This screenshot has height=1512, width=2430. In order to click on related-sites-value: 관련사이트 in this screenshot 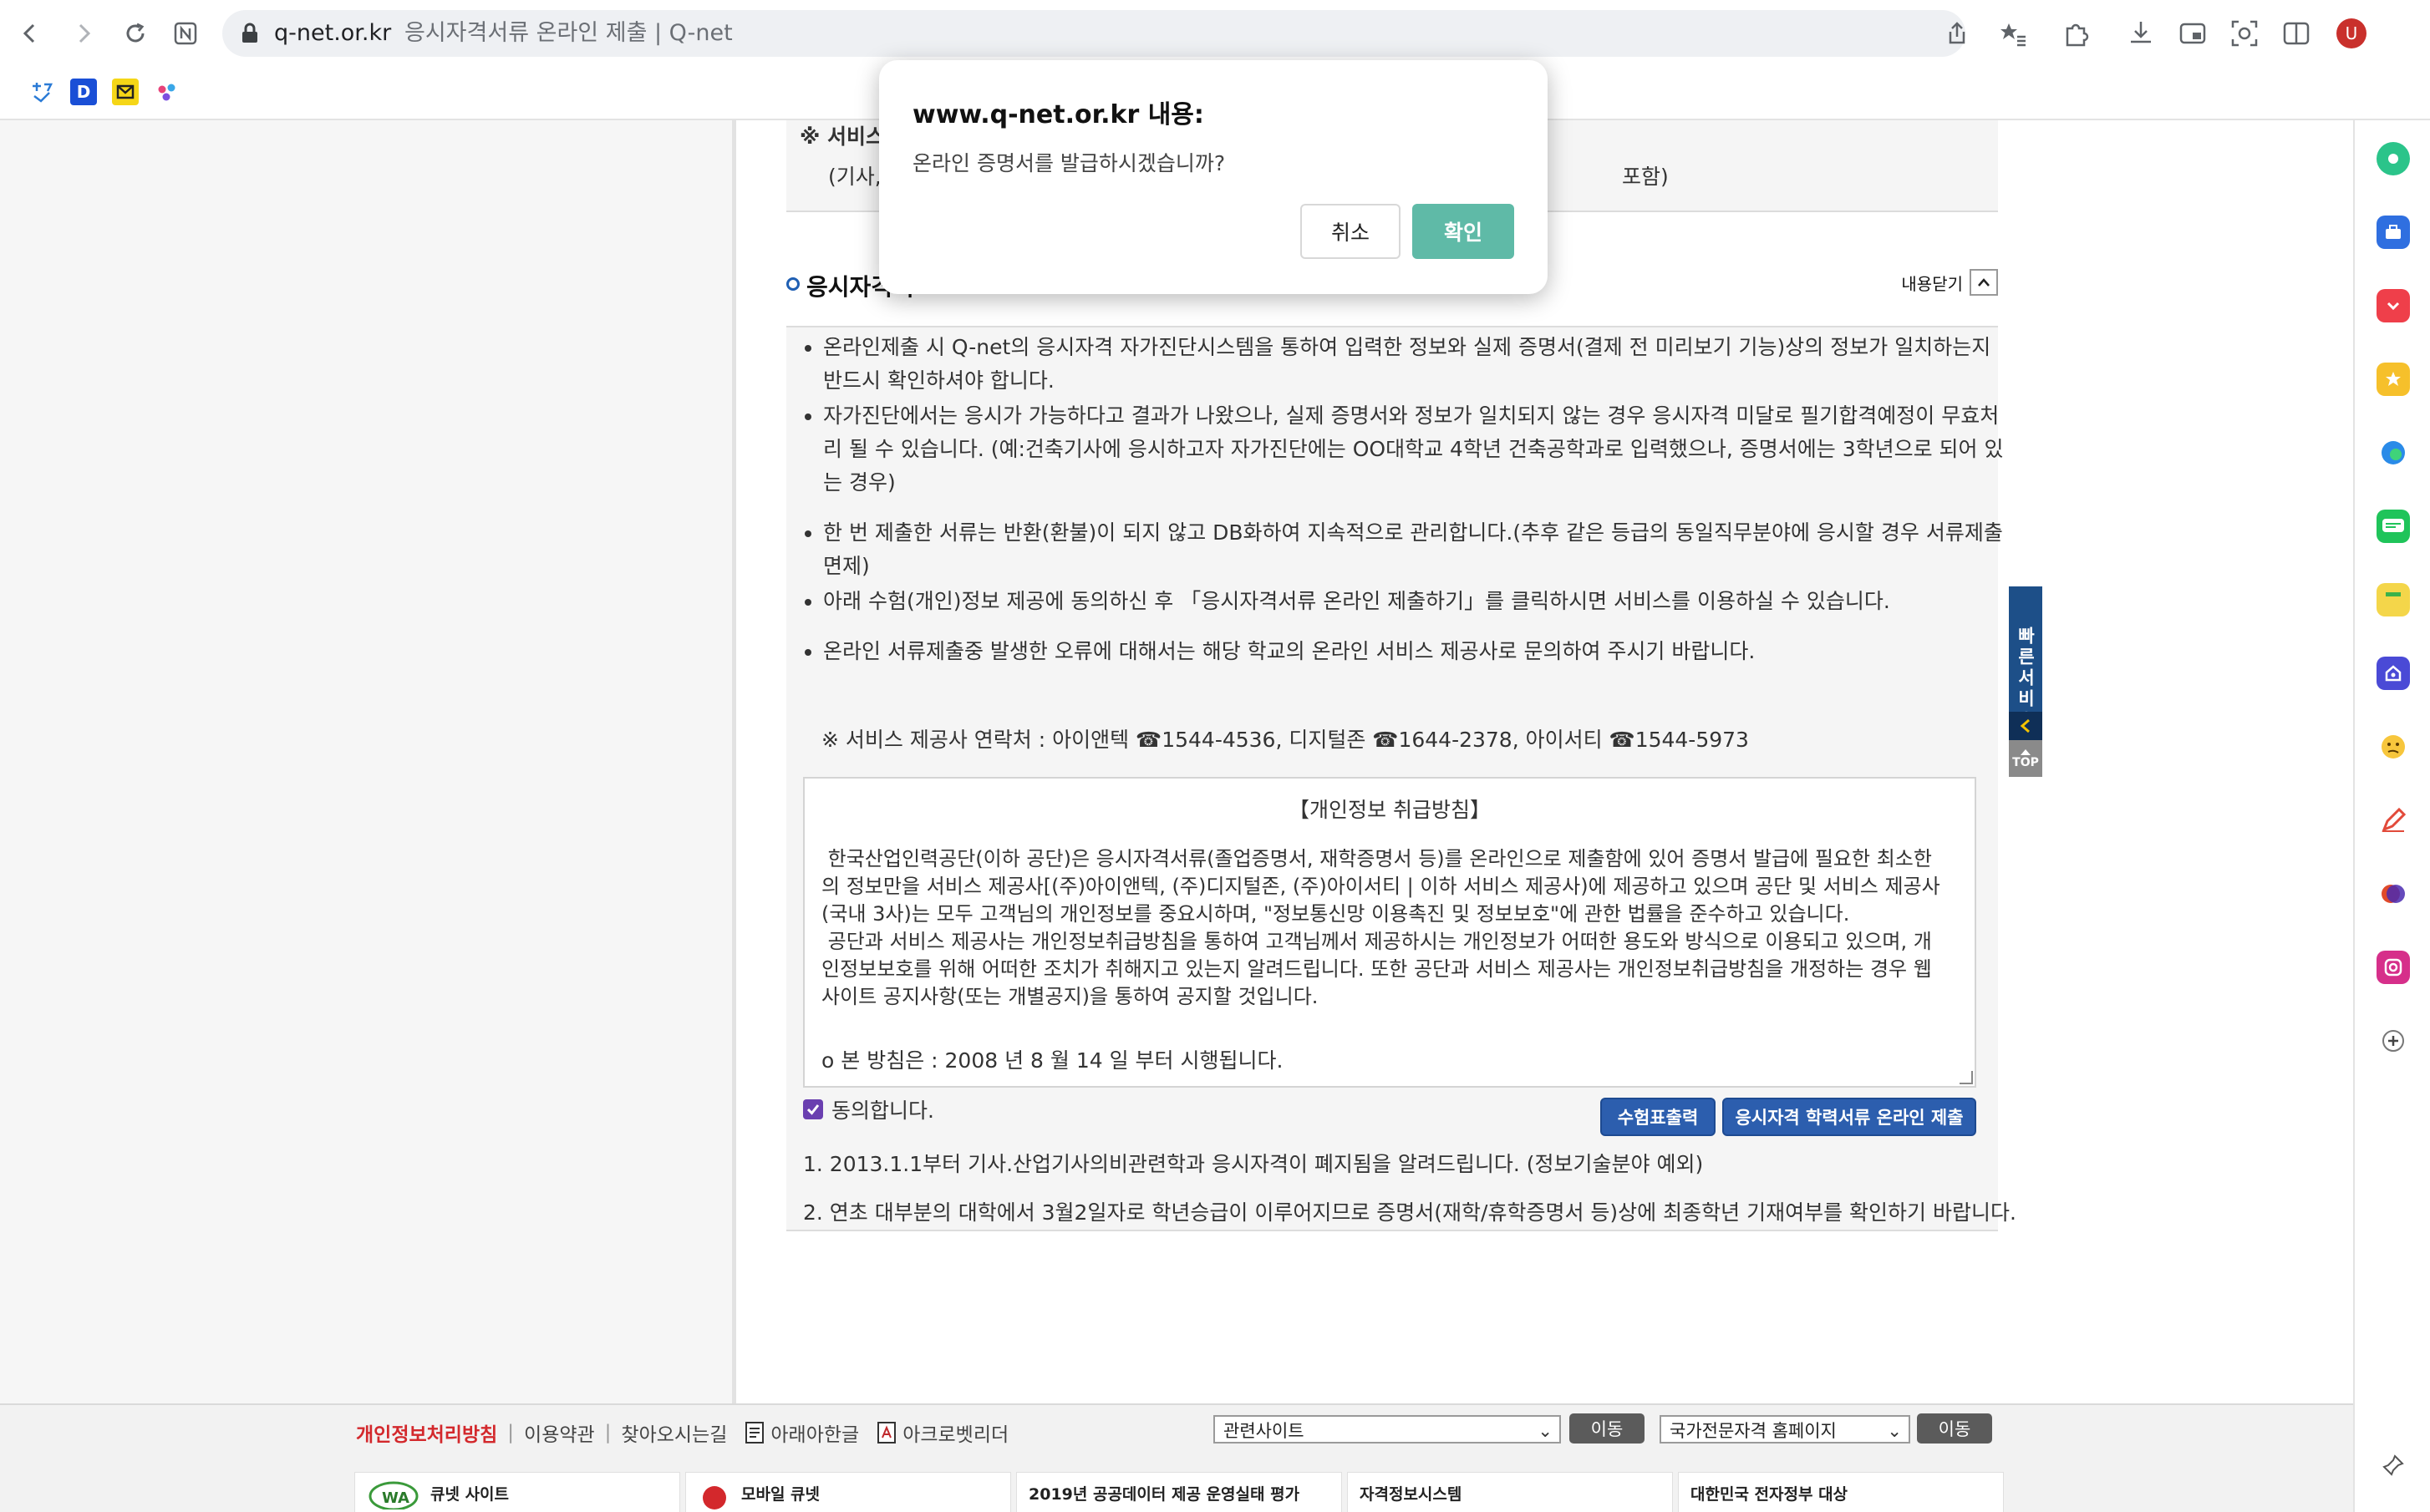, I will do `click(1263, 1431)`.